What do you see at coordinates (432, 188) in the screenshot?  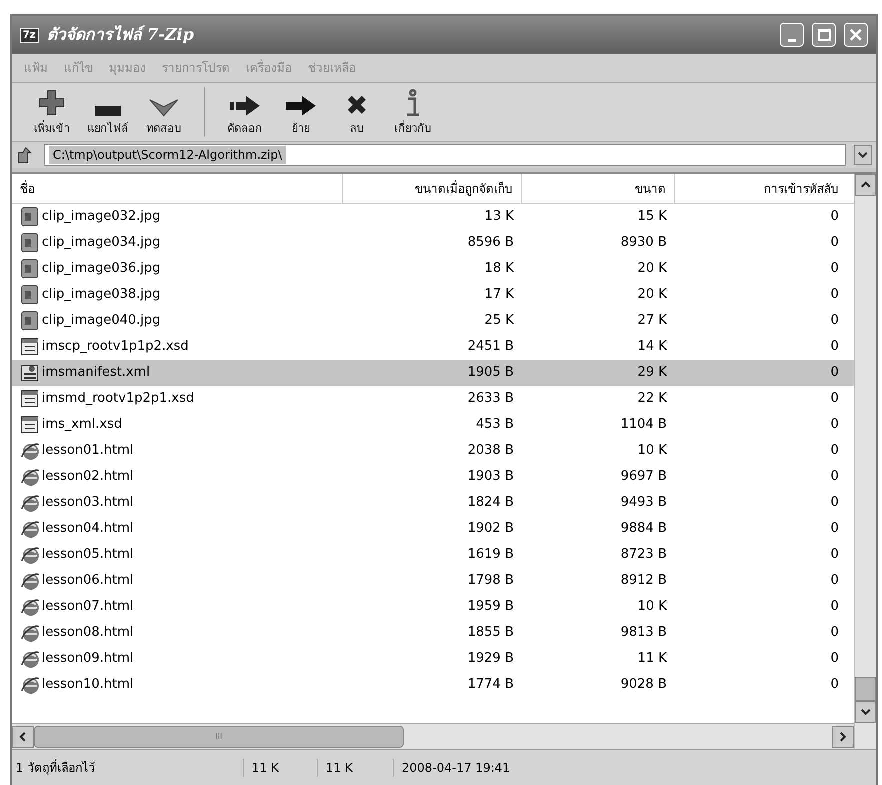 I see `column-header: ขนาดเมื่อถูกจัดเก็บ` at bounding box center [432, 188].